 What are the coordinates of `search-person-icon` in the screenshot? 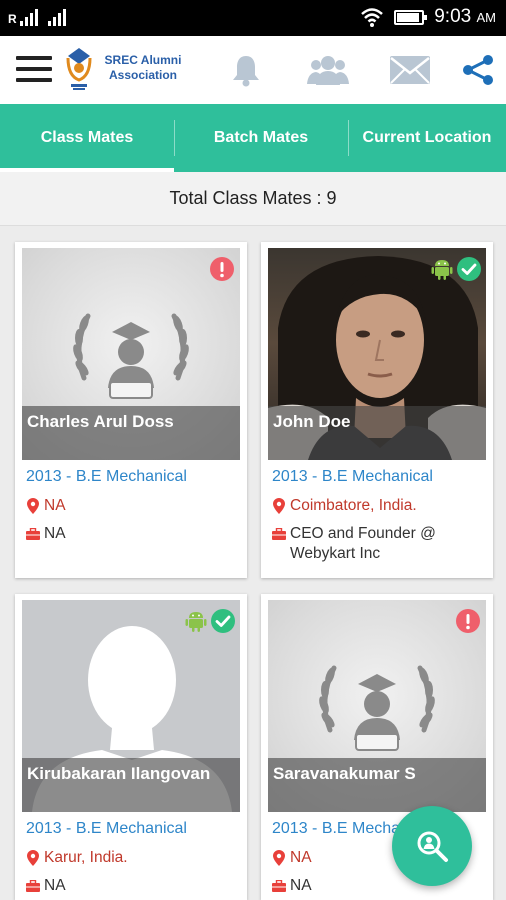 It's located at (432, 846).